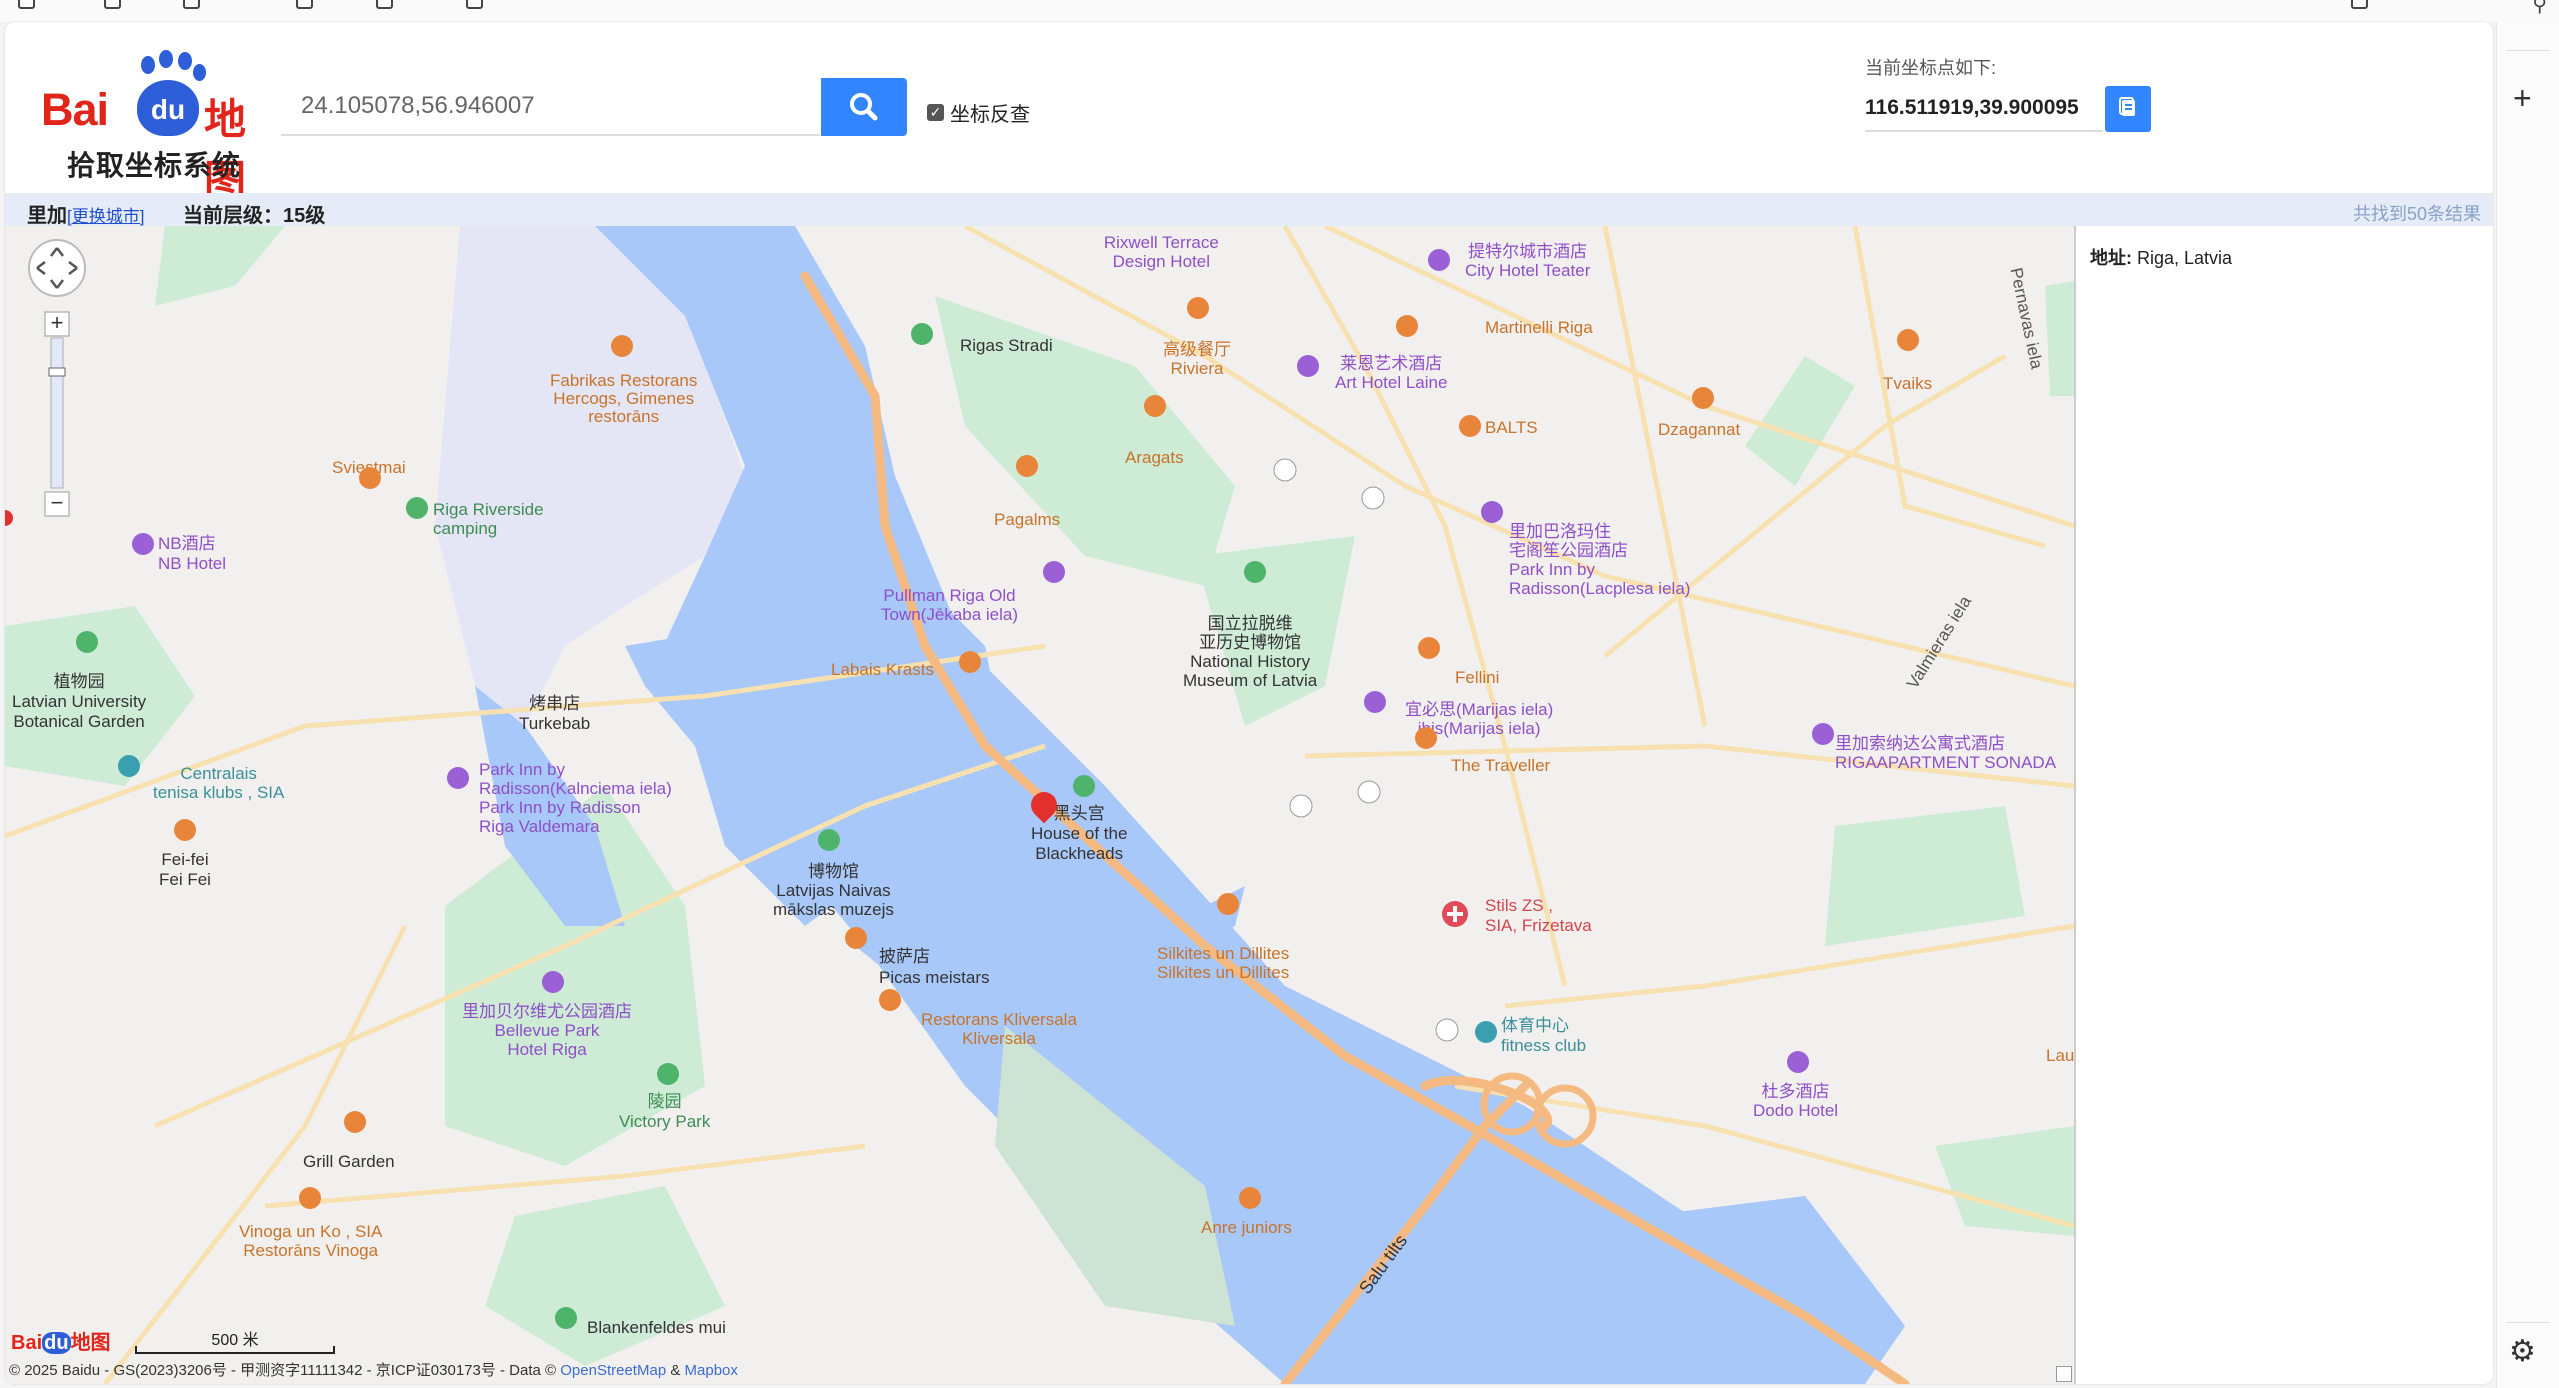 The width and height of the screenshot is (2559, 1388). Describe the element at coordinates (2185, 258) in the screenshot. I see `address-value: Riga, Latvia` at that location.